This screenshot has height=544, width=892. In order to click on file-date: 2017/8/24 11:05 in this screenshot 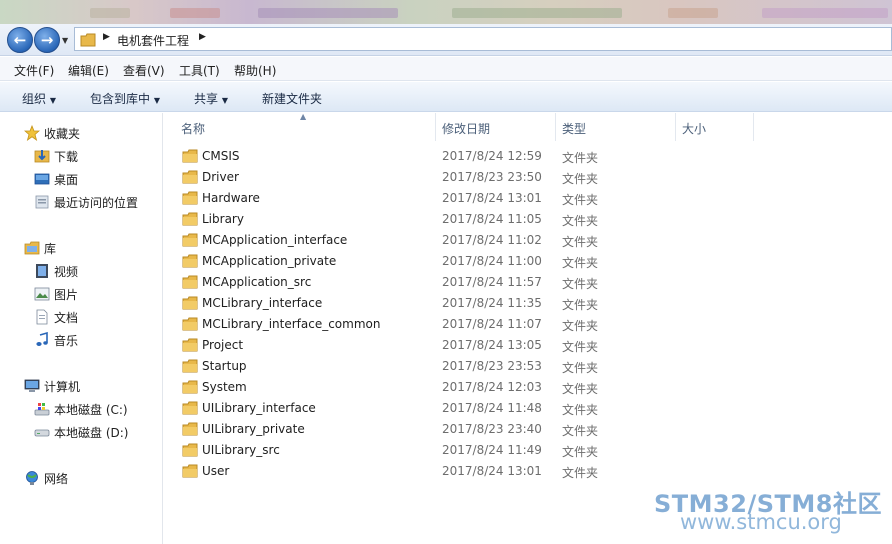, I will do `click(492, 219)`.